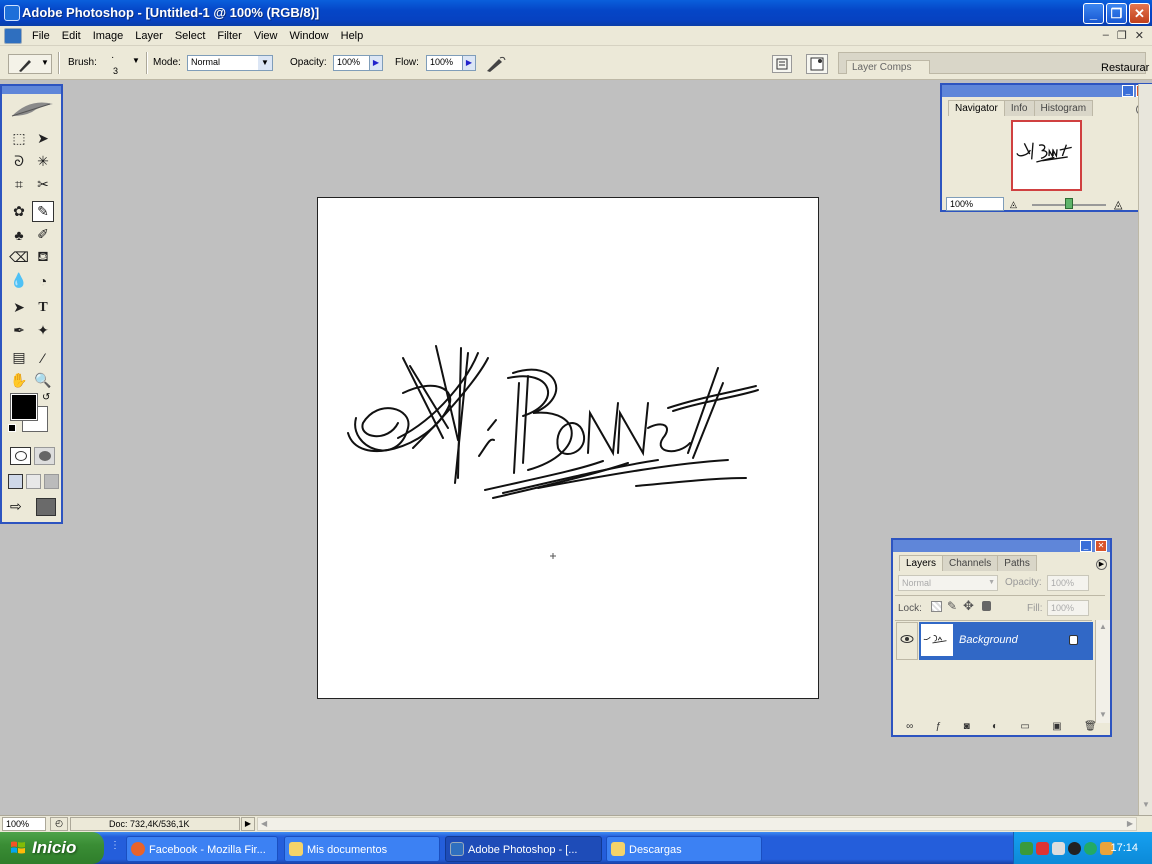 Image resolution: width=1152 pixels, height=864 pixels. What do you see at coordinates (362, 849) in the screenshot?
I see `task-mis-documentos: Mis documentos` at bounding box center [362, 849].